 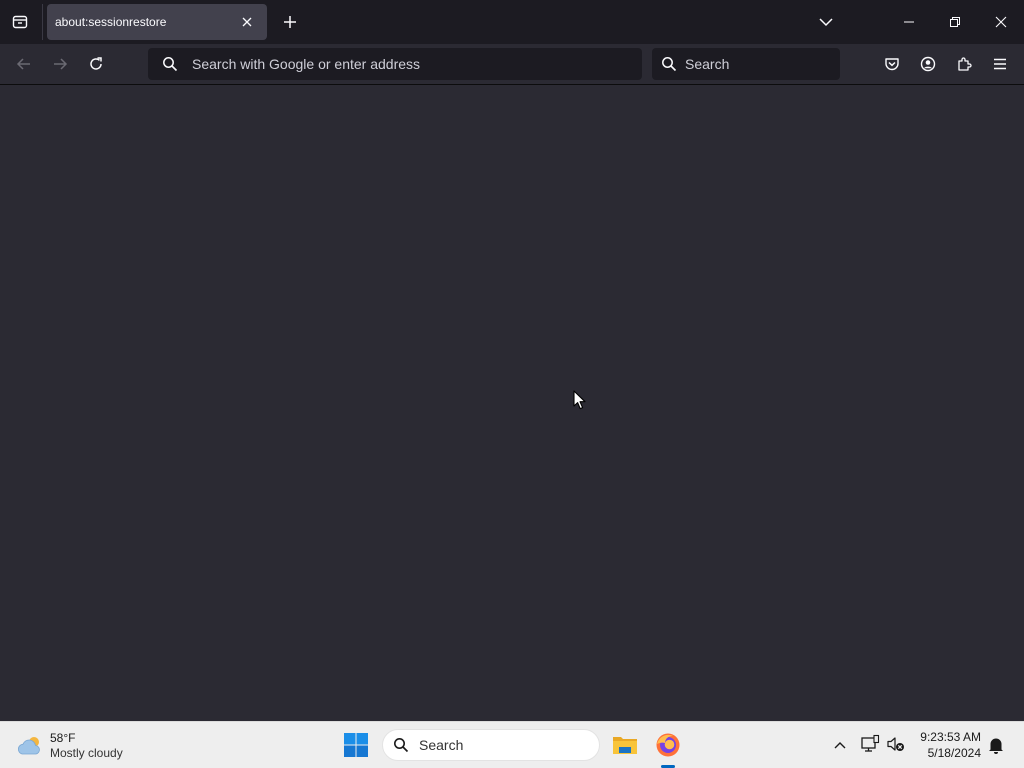 What do you see at coordinates (996, 745) in the screenshot?
I see `notification-bell-icon` at bounding box center [996, 745].